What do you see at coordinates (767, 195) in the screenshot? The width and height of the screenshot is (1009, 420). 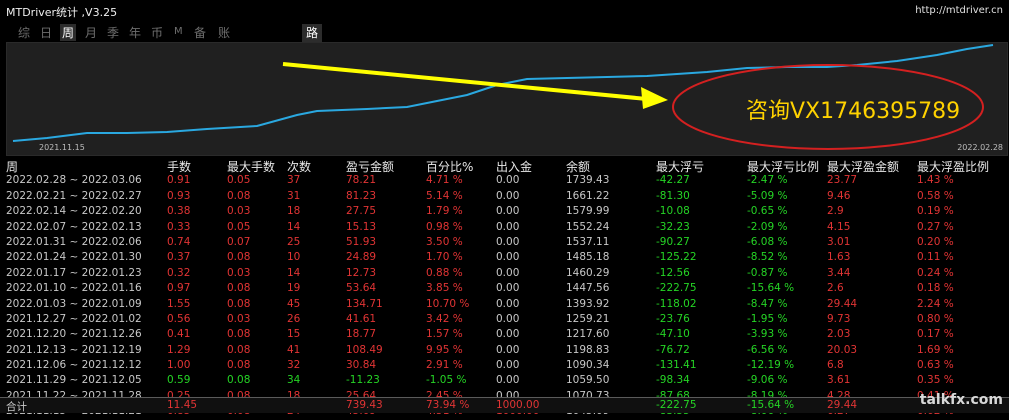 I see `cell-max-dd-pct: -5.09 %` at bounding box center [767, 195].